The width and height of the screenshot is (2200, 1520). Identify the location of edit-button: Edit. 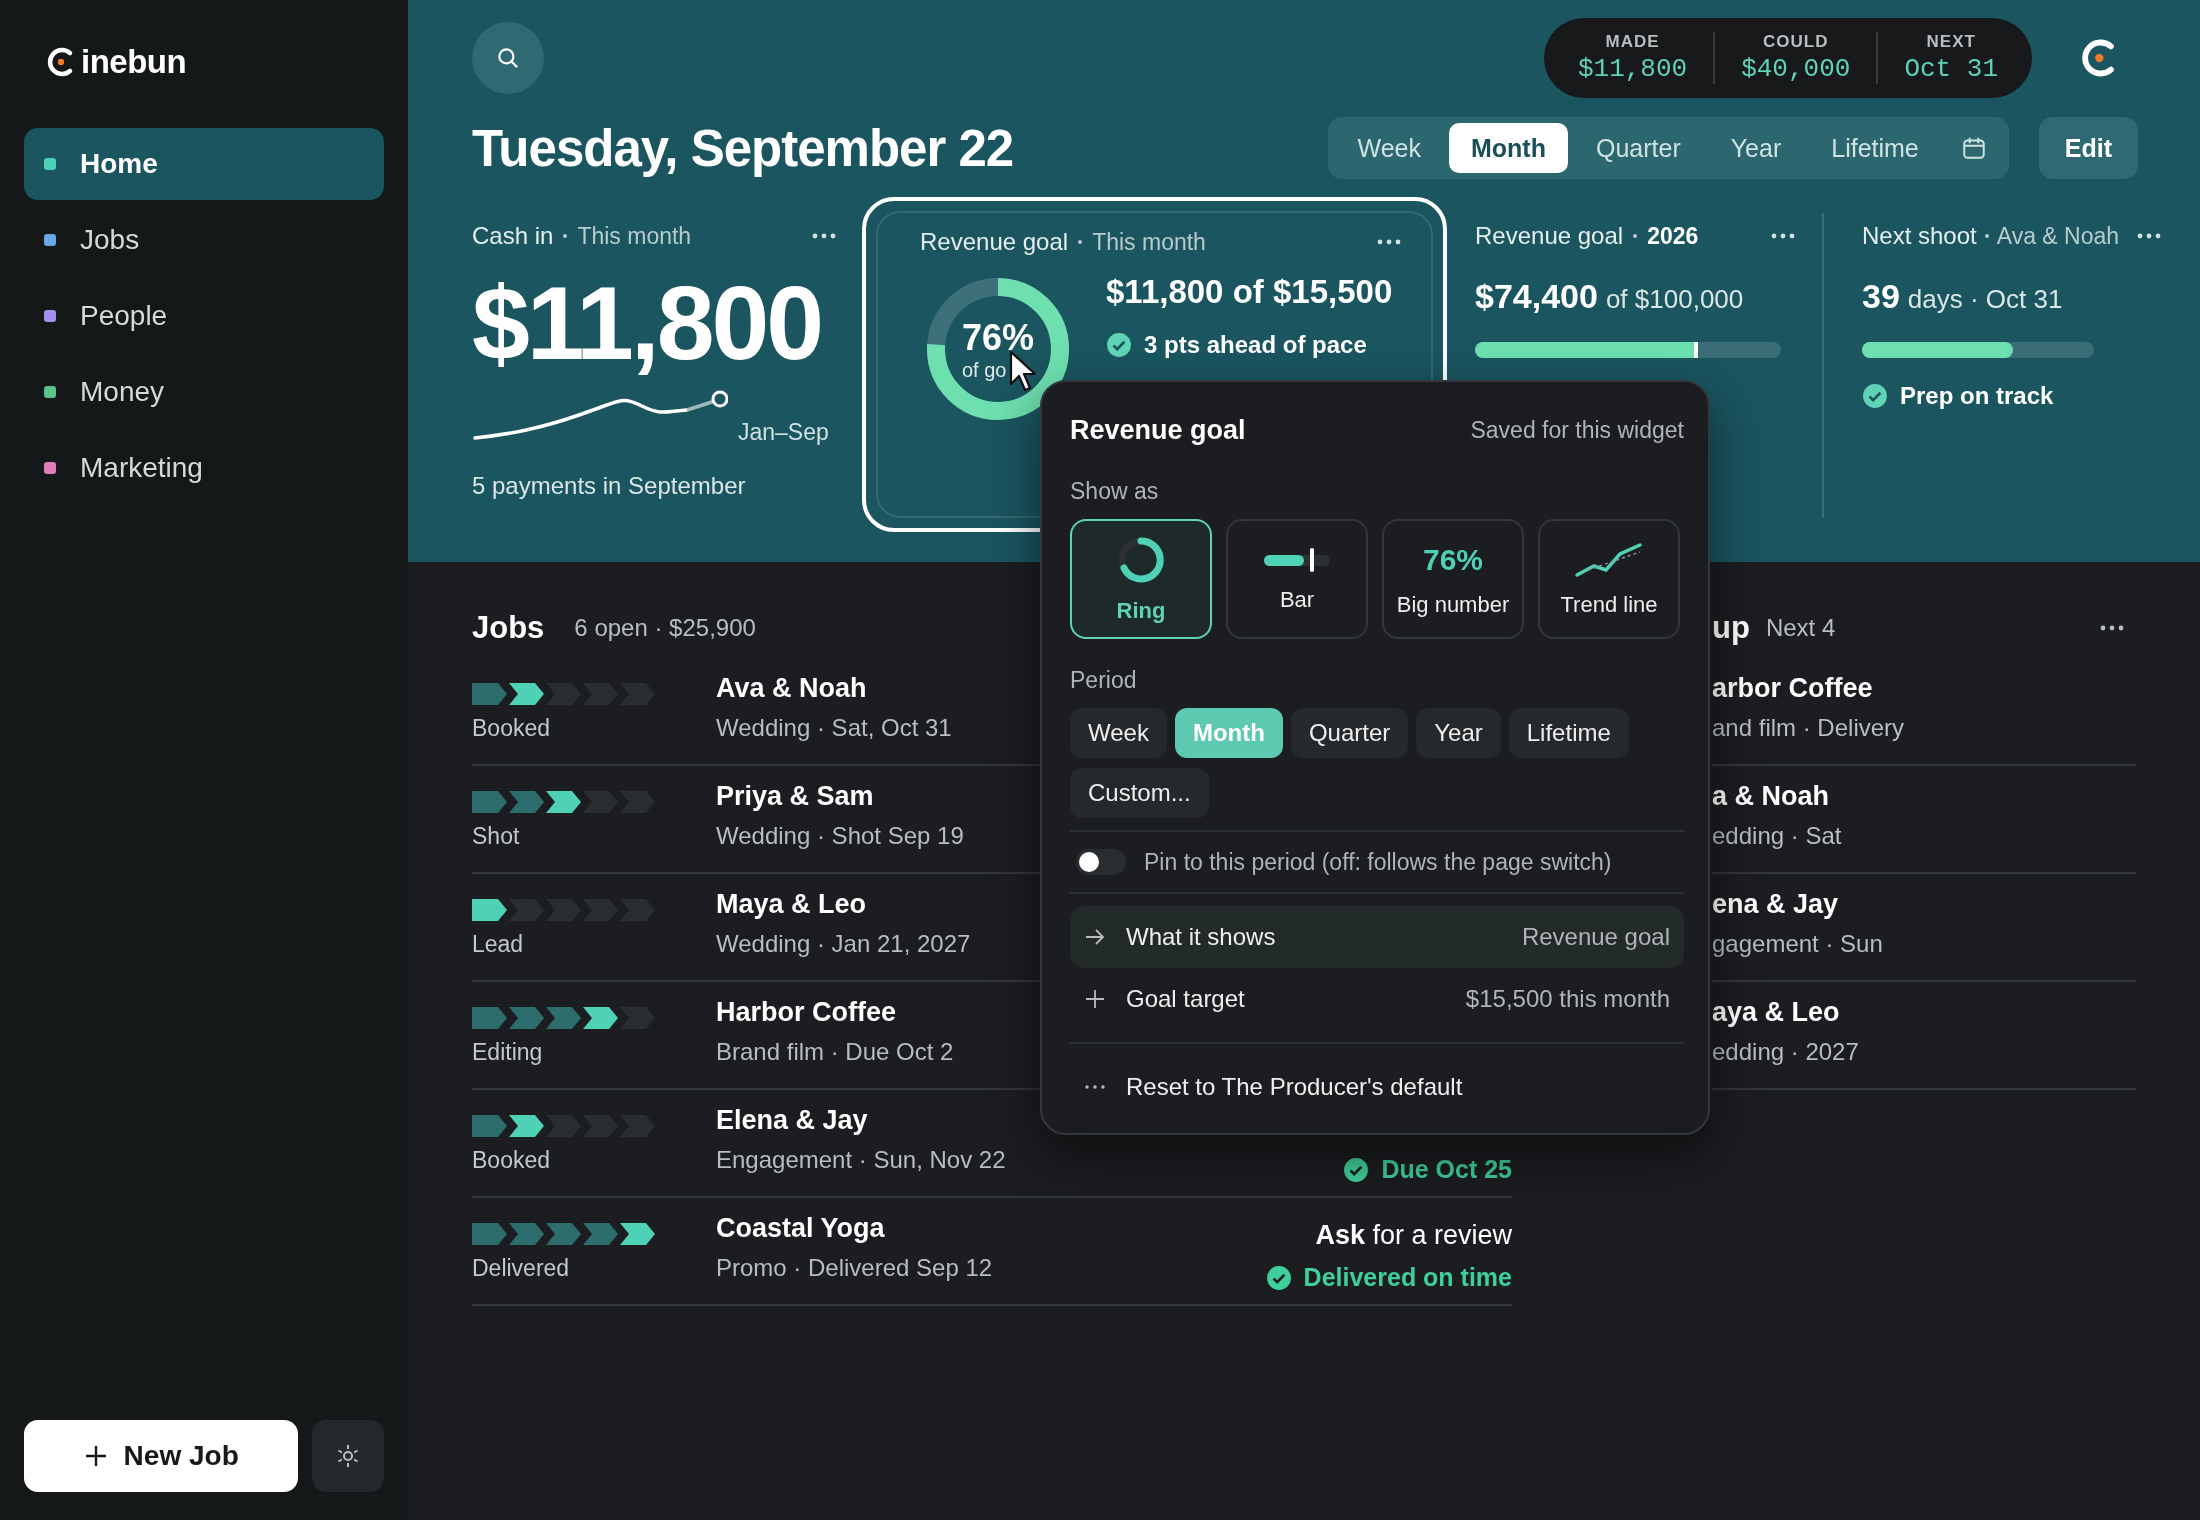
(2088, 148).